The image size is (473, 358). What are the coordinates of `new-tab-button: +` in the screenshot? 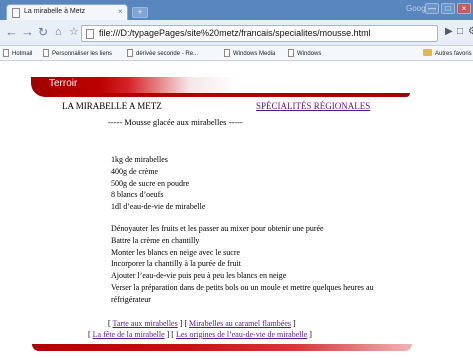 It's located at (140, 12).